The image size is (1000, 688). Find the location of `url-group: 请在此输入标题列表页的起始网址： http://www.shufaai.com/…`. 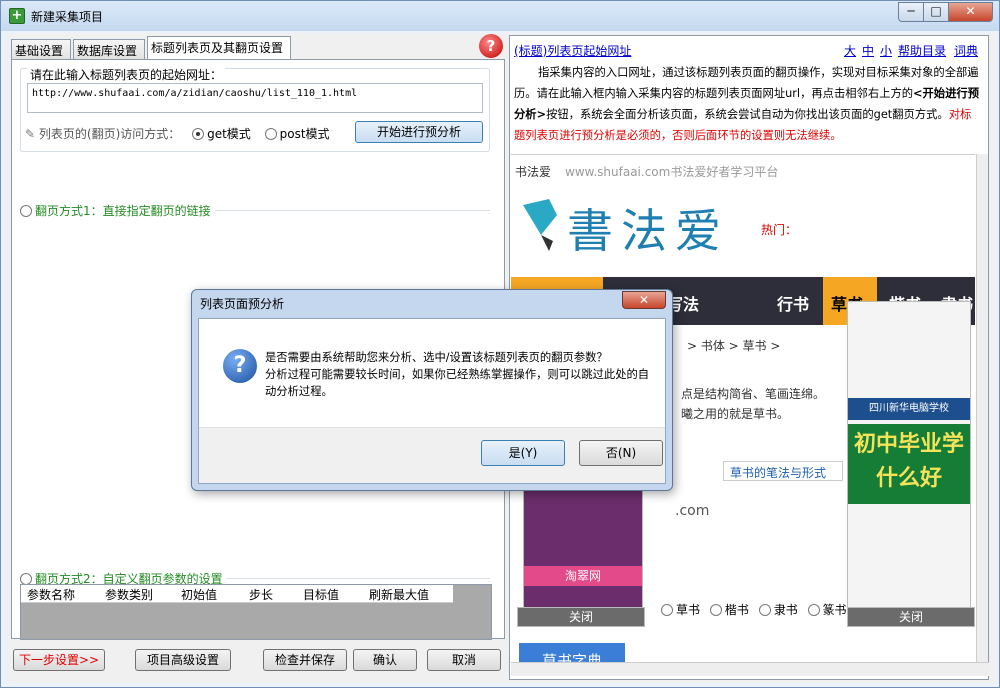

url-group: 请在此输入标题列表页的起始网址： http://www.shufaai.com/… is located at coordinates (255, 109).